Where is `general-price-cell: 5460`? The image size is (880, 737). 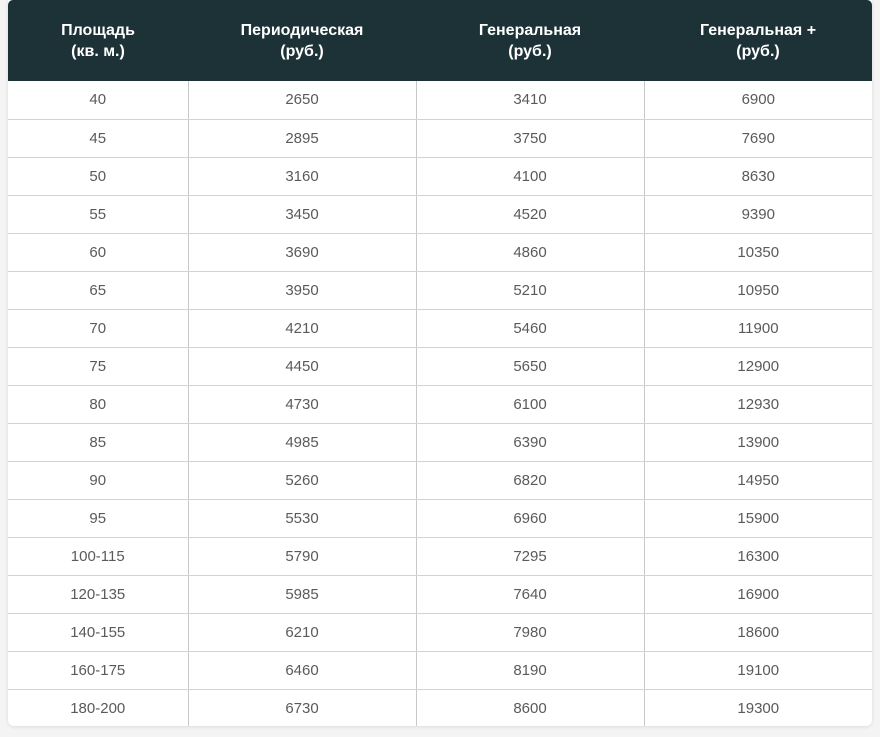 general-price-cell: 5460 is located at coordinates (529, 328).